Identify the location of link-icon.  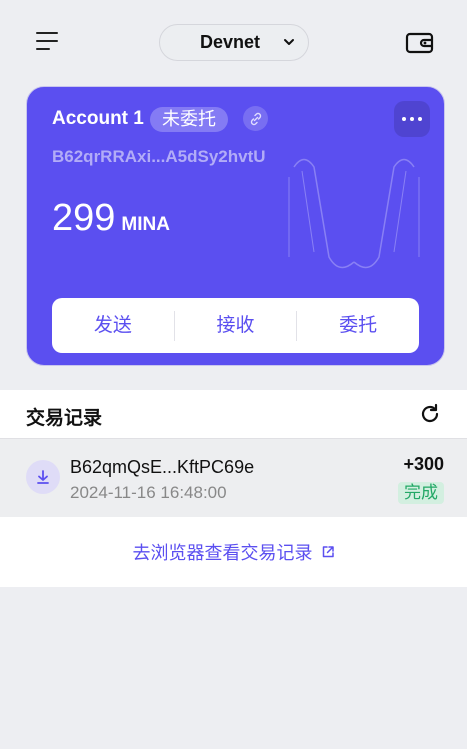
(255, 118).